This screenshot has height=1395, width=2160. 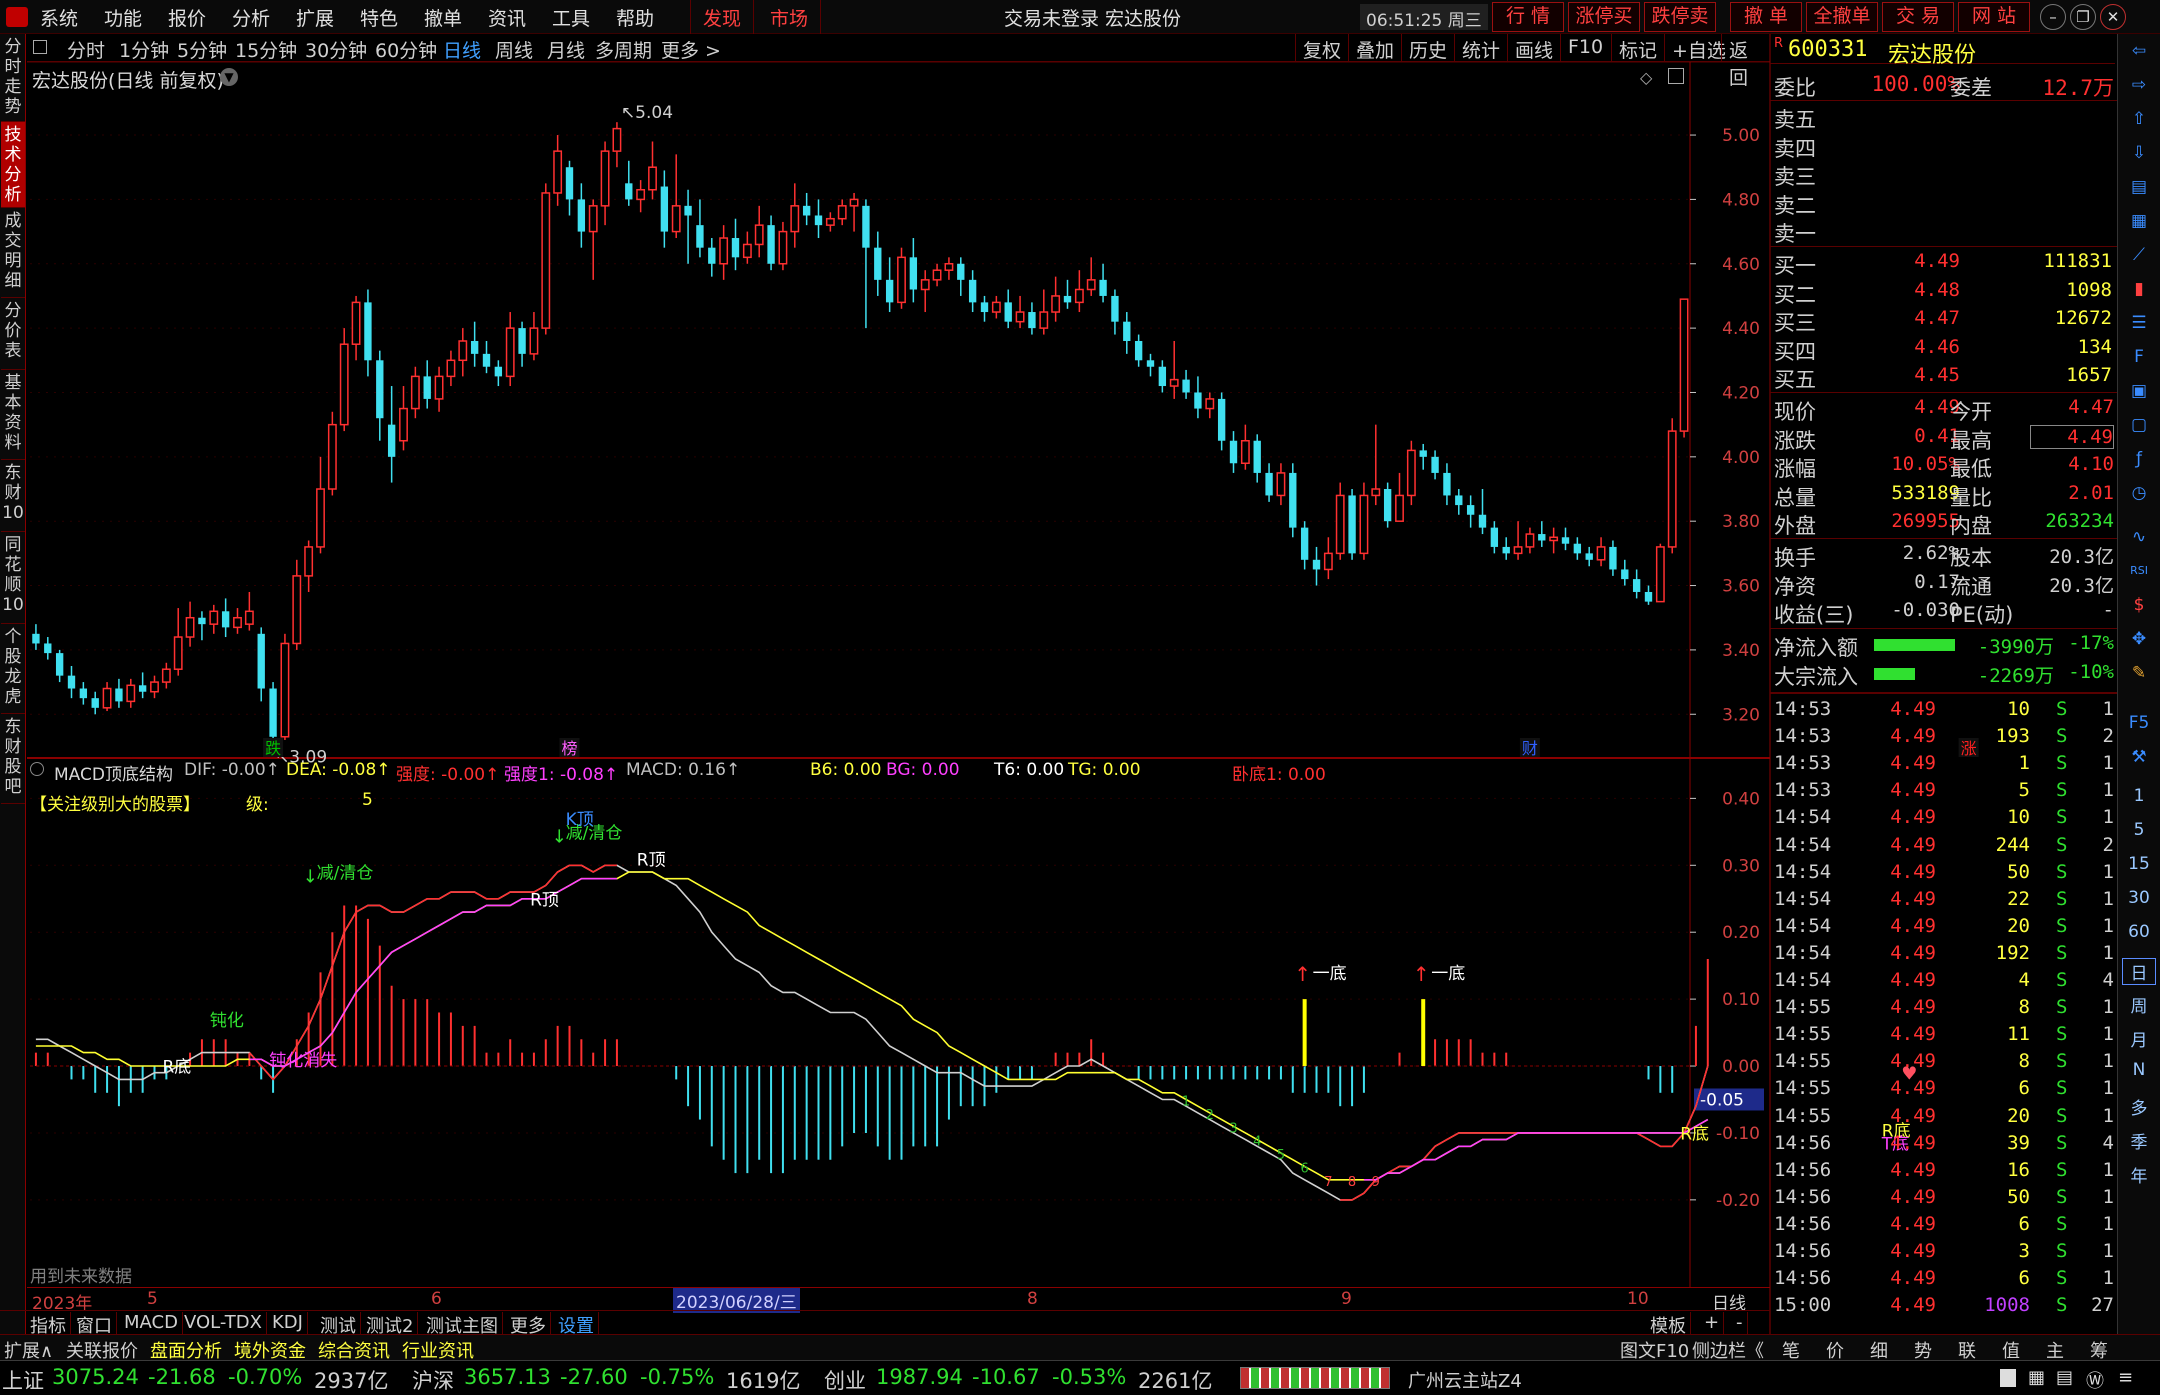 I want to click on trade-volume: 50, so click(x=2018, y=871).